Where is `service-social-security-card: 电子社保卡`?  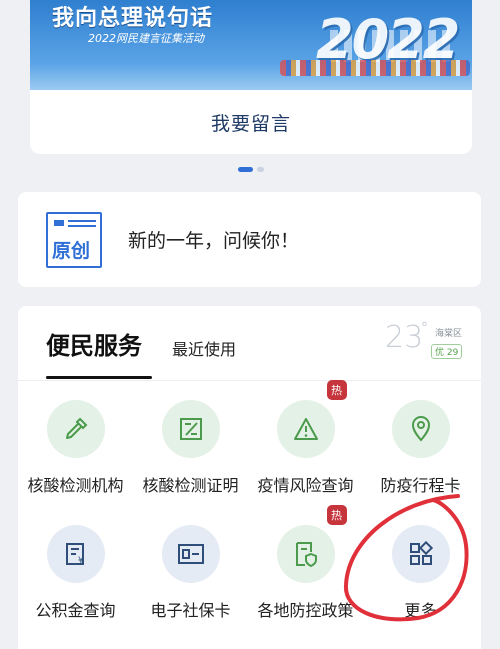
service-social-security-card: 电子社保卡 is located at coordinates (190, 573).